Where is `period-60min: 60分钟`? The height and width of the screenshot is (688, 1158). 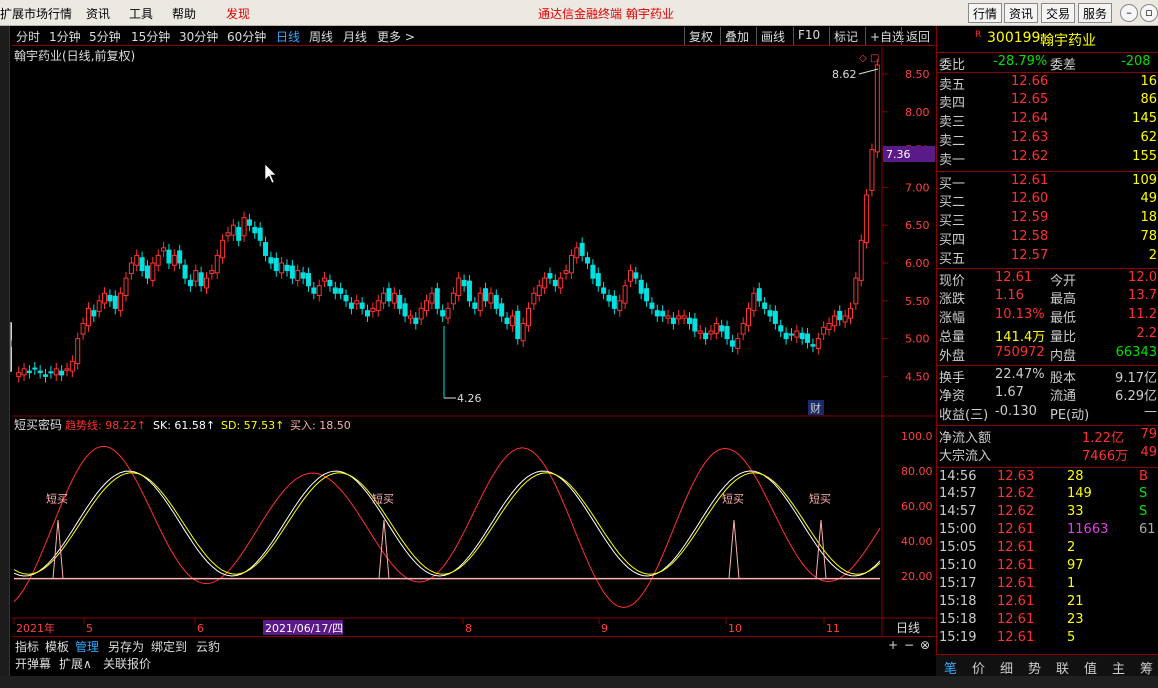
period-60min: 60分钟 is located at coordinates (246, 36).